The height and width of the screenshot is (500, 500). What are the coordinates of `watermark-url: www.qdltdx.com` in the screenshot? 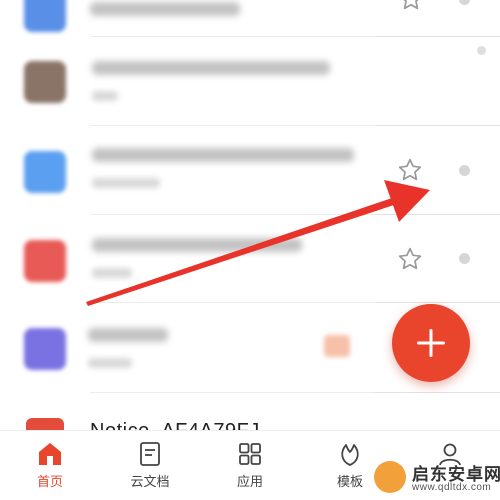 It's located at (452, 487).